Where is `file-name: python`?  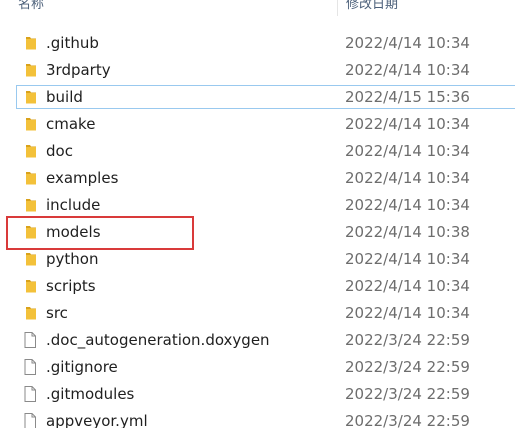 file-name: python is located at coordinates (72, 259).